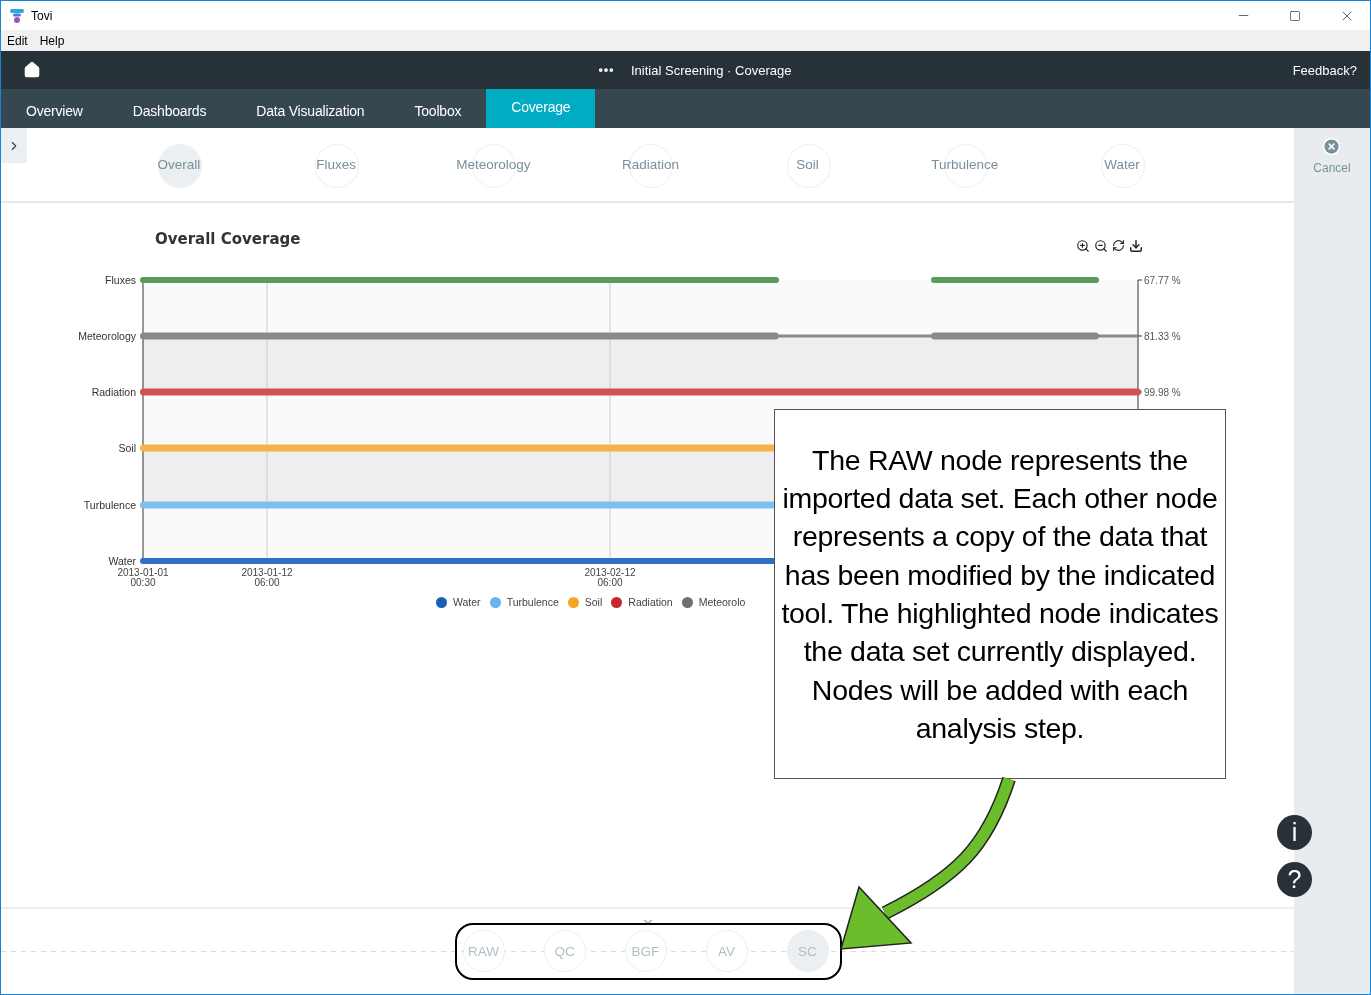 This screenshot has width=1371, height=995. Describe the element at coordinates (1162, 280) in the screenshot. I see `coverage-percent: 67.77 %` at that location.